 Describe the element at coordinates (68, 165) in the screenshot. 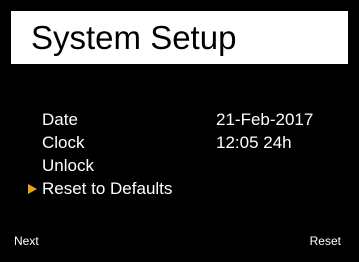

I see `menu-item-label: Unlock` at that location.